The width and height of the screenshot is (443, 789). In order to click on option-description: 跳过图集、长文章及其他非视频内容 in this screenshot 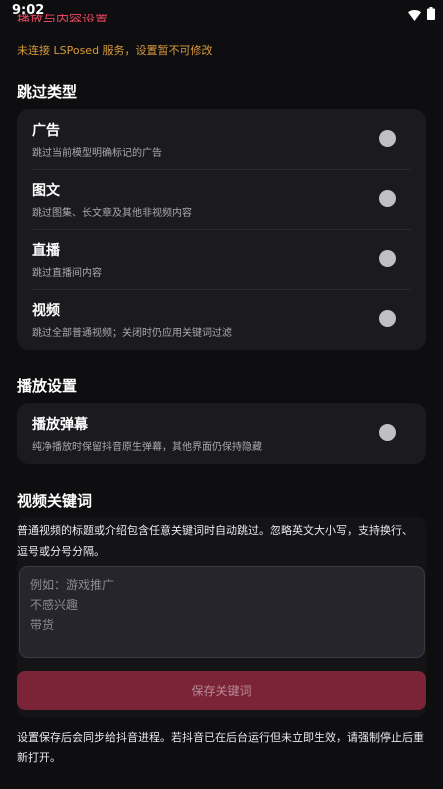, I will do `click(112, 213)`.